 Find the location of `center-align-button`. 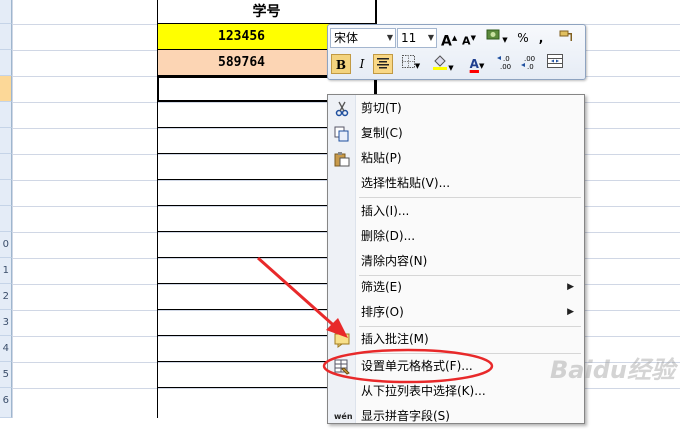

center-align-button is located at coordinates (383, 64).